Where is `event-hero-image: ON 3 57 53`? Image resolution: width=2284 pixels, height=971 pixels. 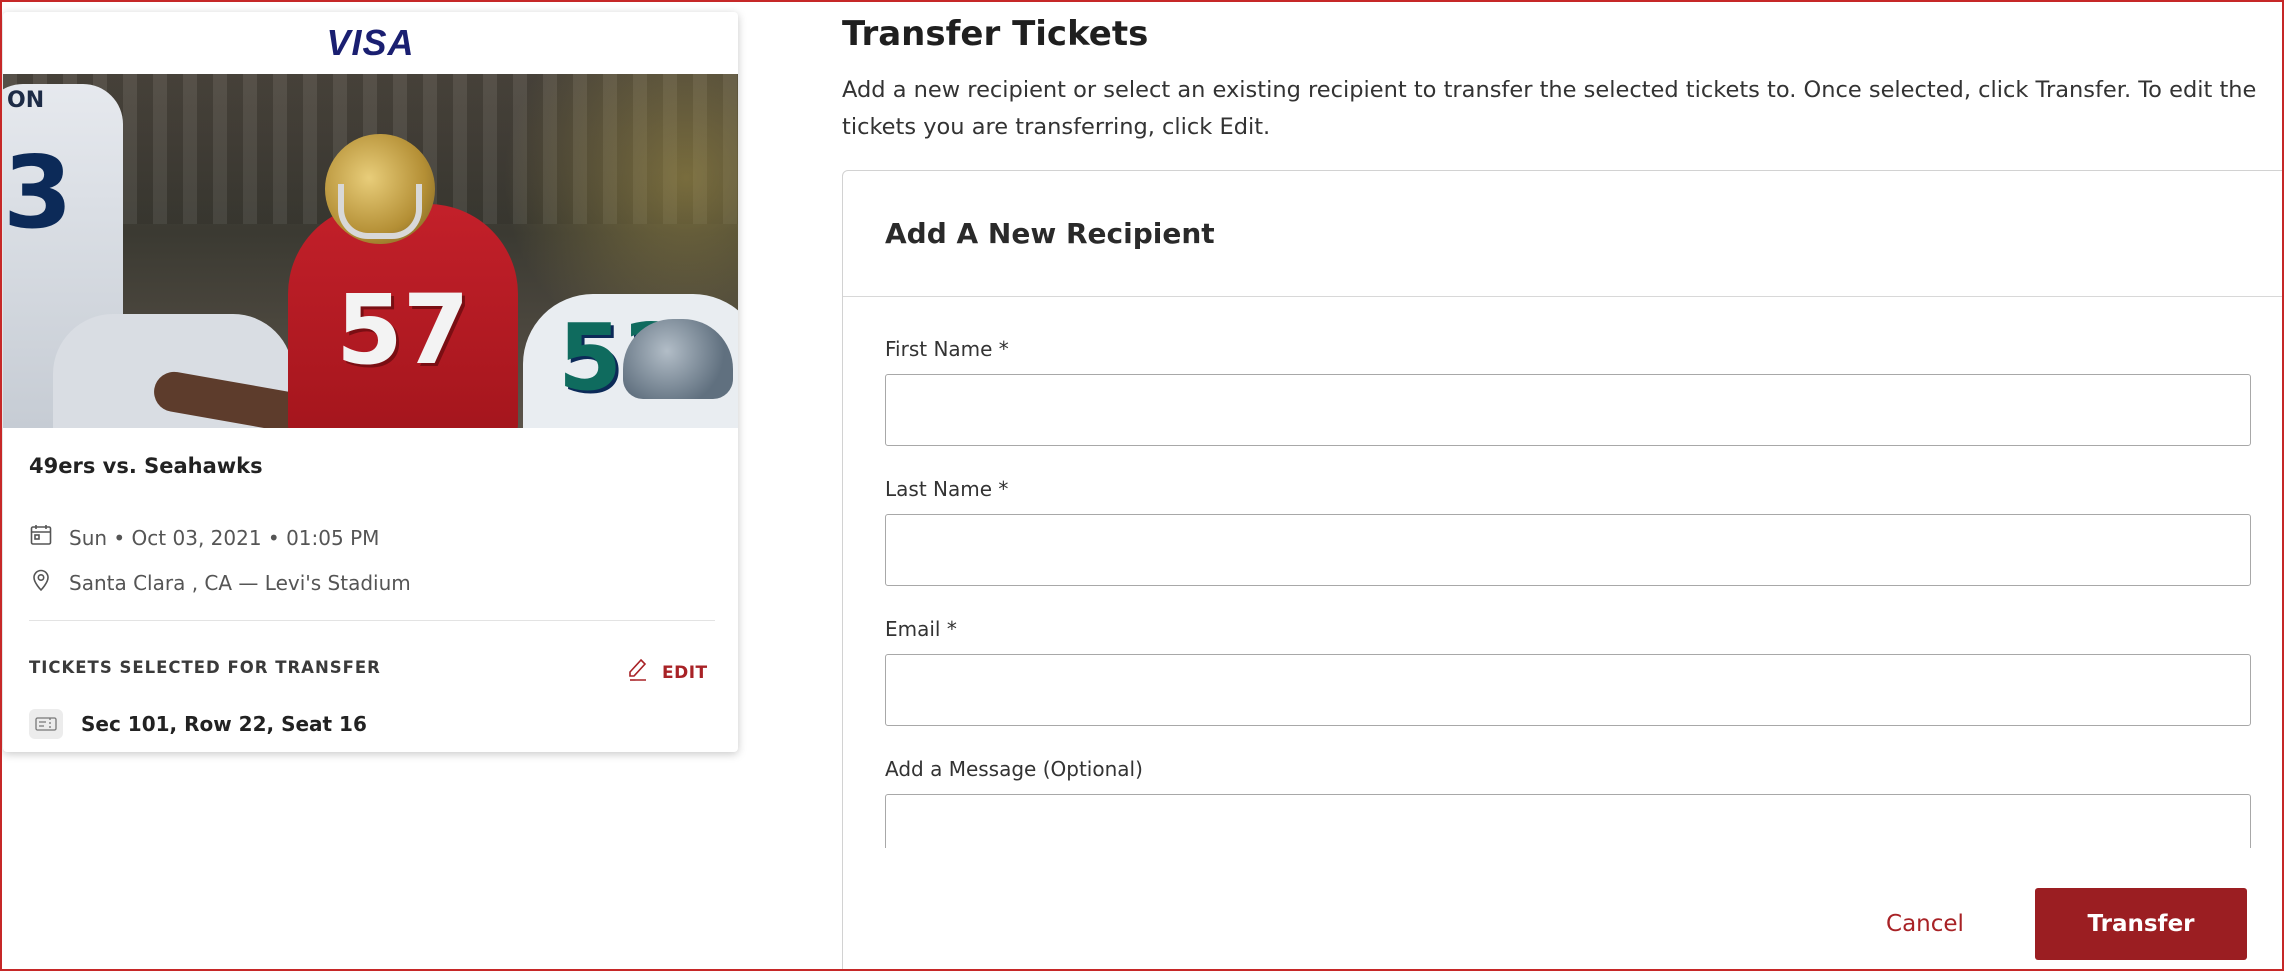
event-hero-image: ON 3 57 53 is located at coordinates (370, 251).